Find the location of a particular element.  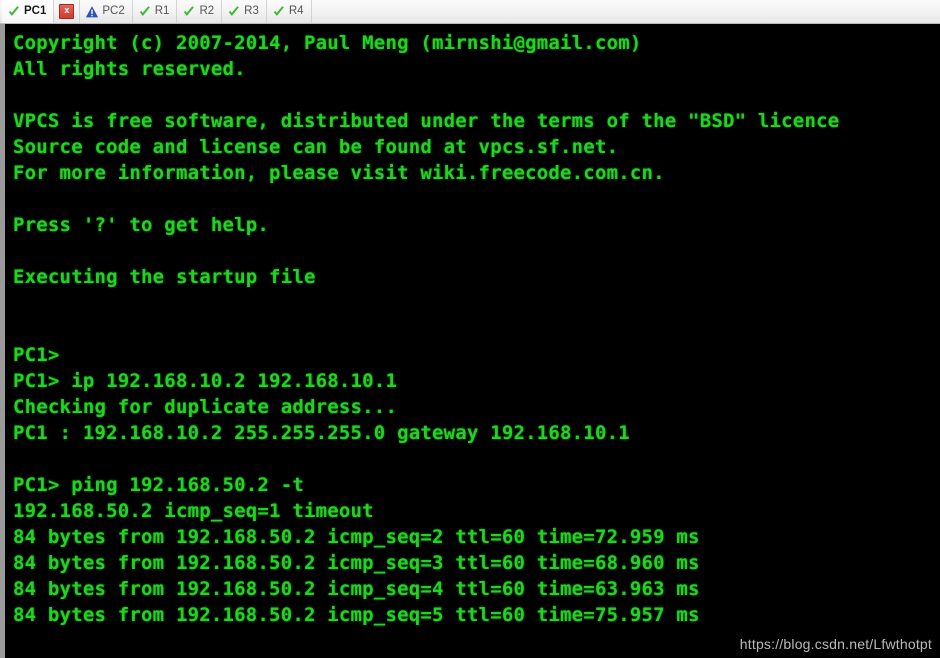

tab-r2: R2 is located at coordinates (200, 11).